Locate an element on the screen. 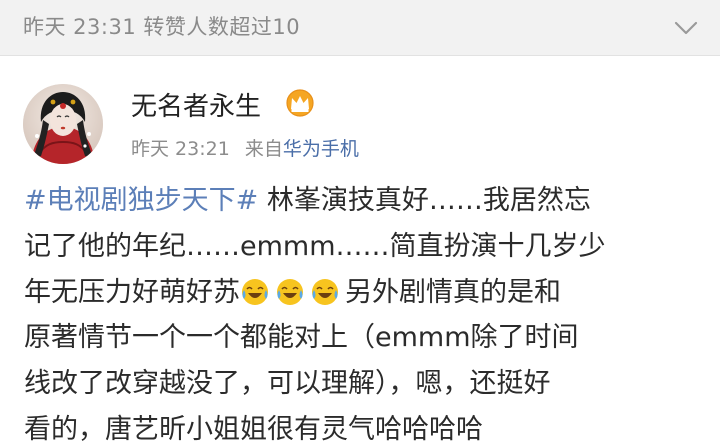 The height and width of the screenshot is (445, 720). content-line: 另外剧情真的是和 is located at coordinates (453, 292).